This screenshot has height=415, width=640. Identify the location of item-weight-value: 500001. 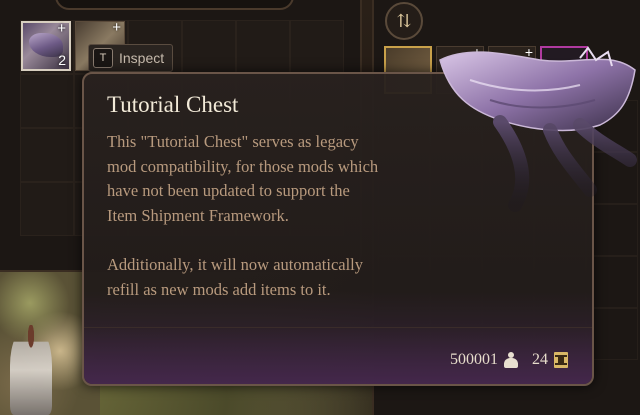
(474, 359).